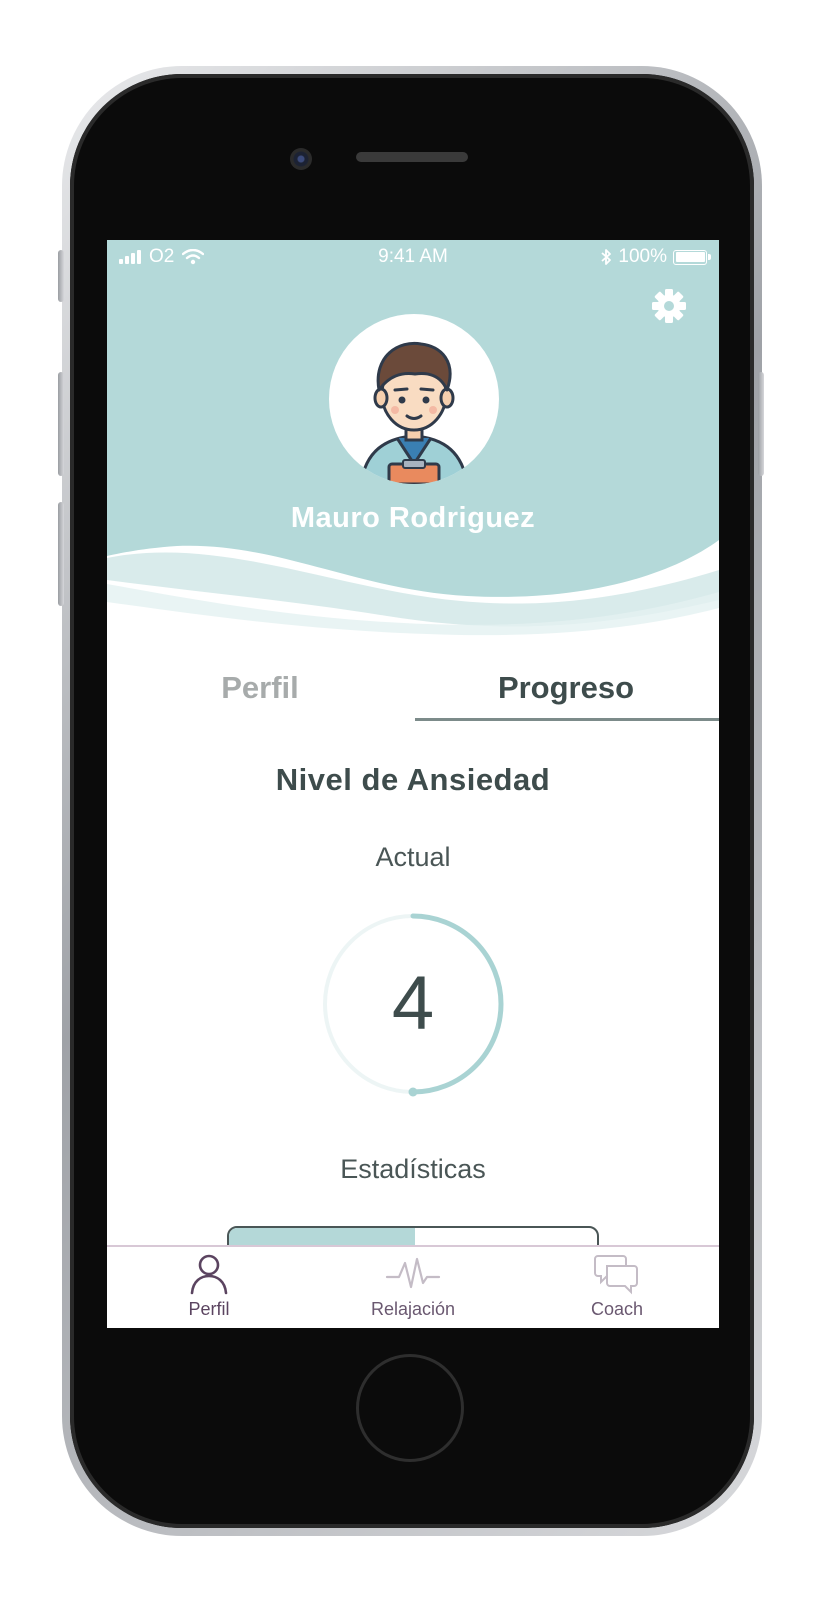  What do you see at coordinates (209, 1309) in the screenshot?
I see `nav-label-perfil: Perfil` at bounding box center [209, 1309].